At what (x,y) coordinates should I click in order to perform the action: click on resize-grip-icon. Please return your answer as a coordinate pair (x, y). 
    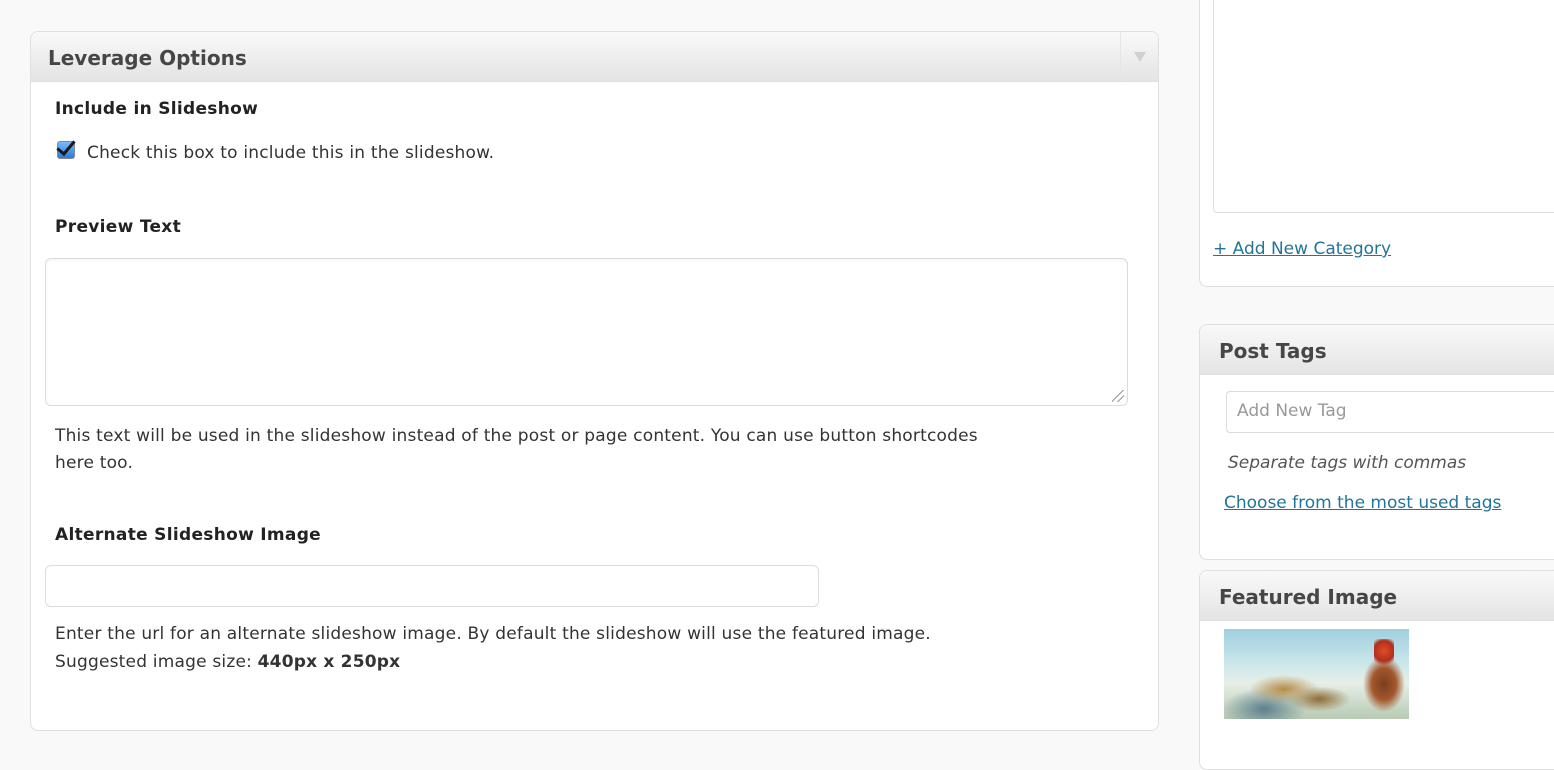
    Looking at the image, I should click on (1118, 396).